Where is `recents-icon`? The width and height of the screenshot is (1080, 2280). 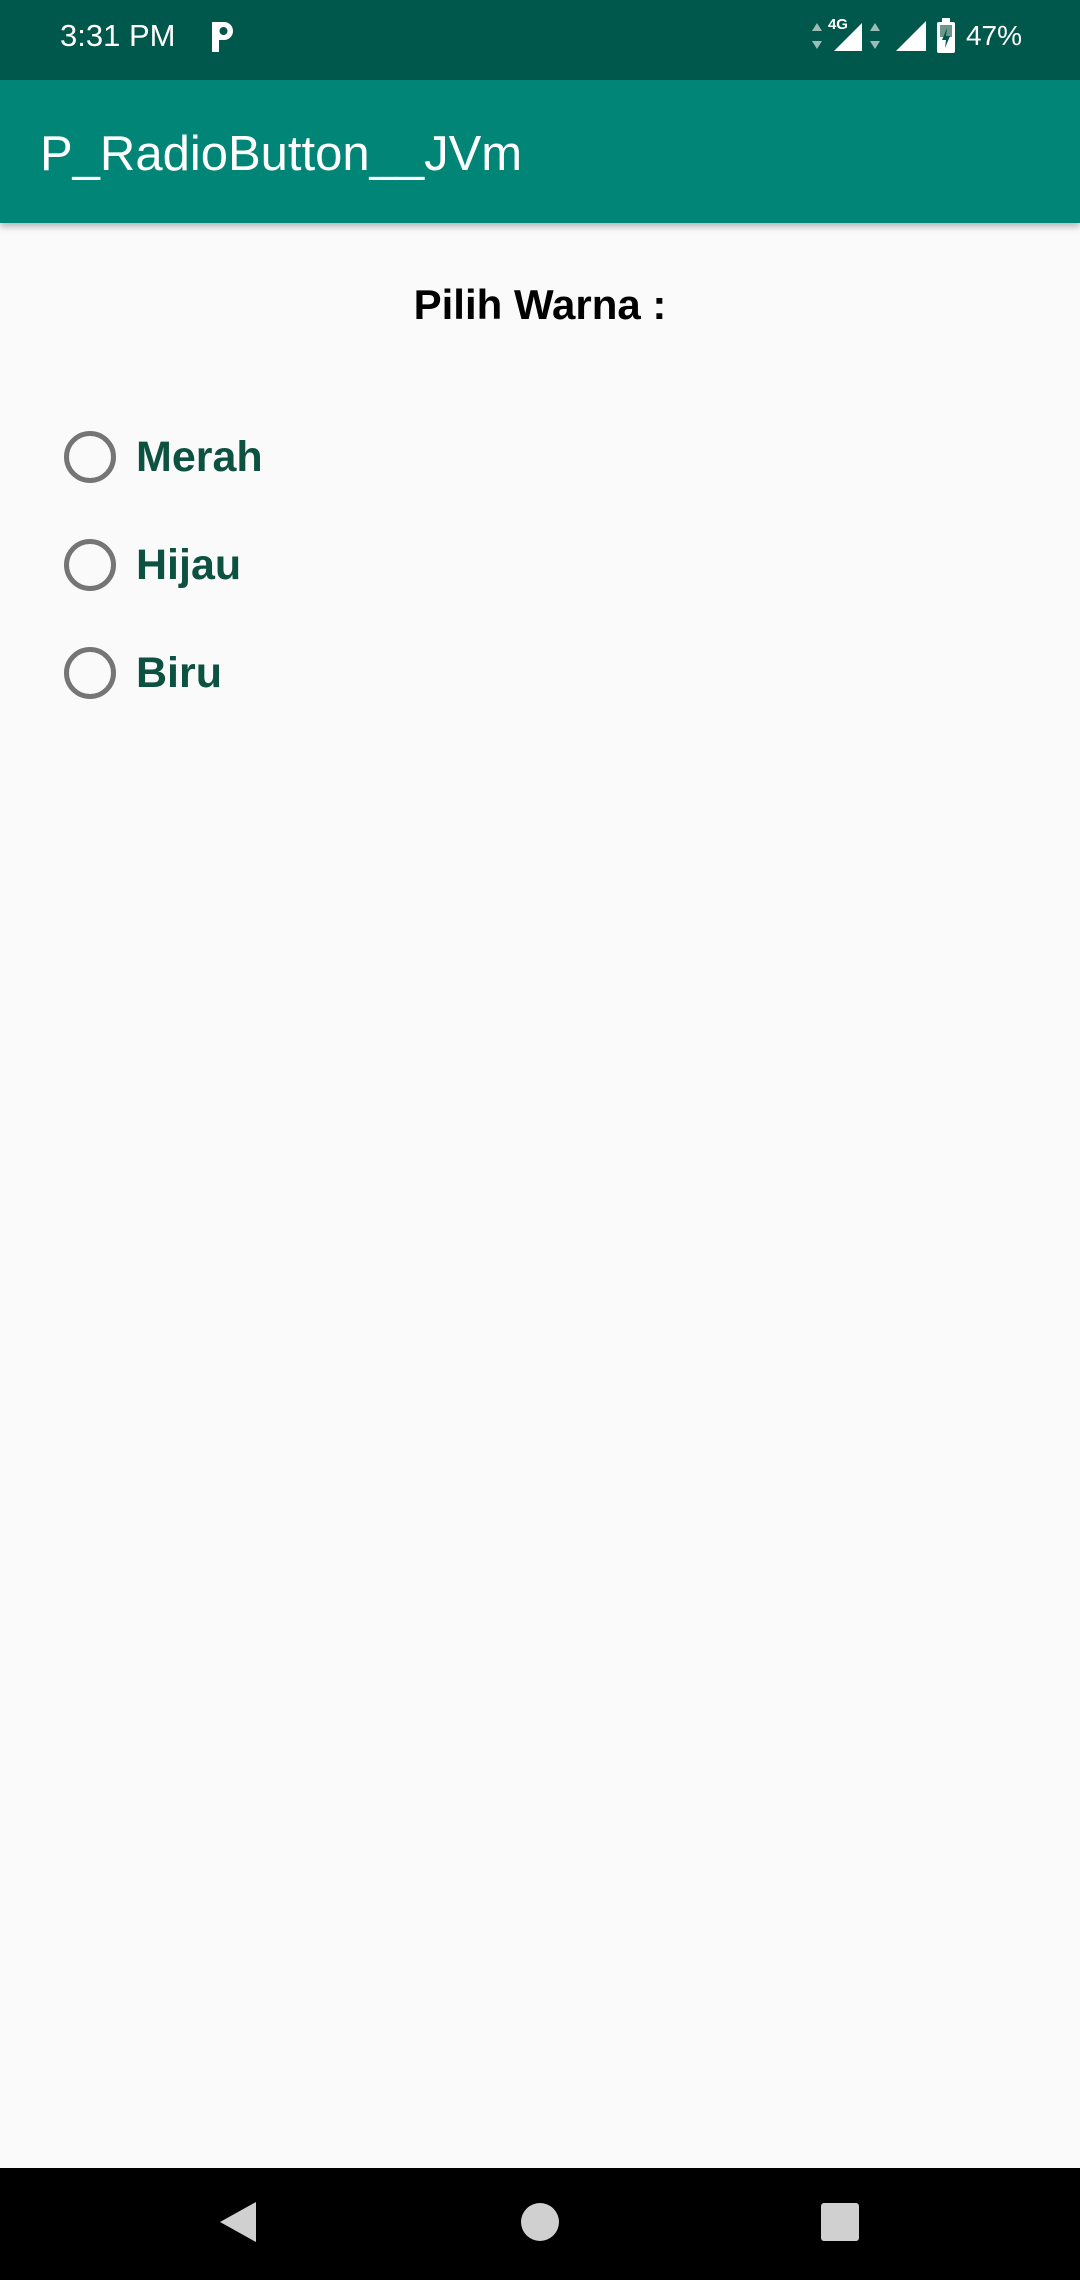 recents-icon is located at coordinates (840, 2224).